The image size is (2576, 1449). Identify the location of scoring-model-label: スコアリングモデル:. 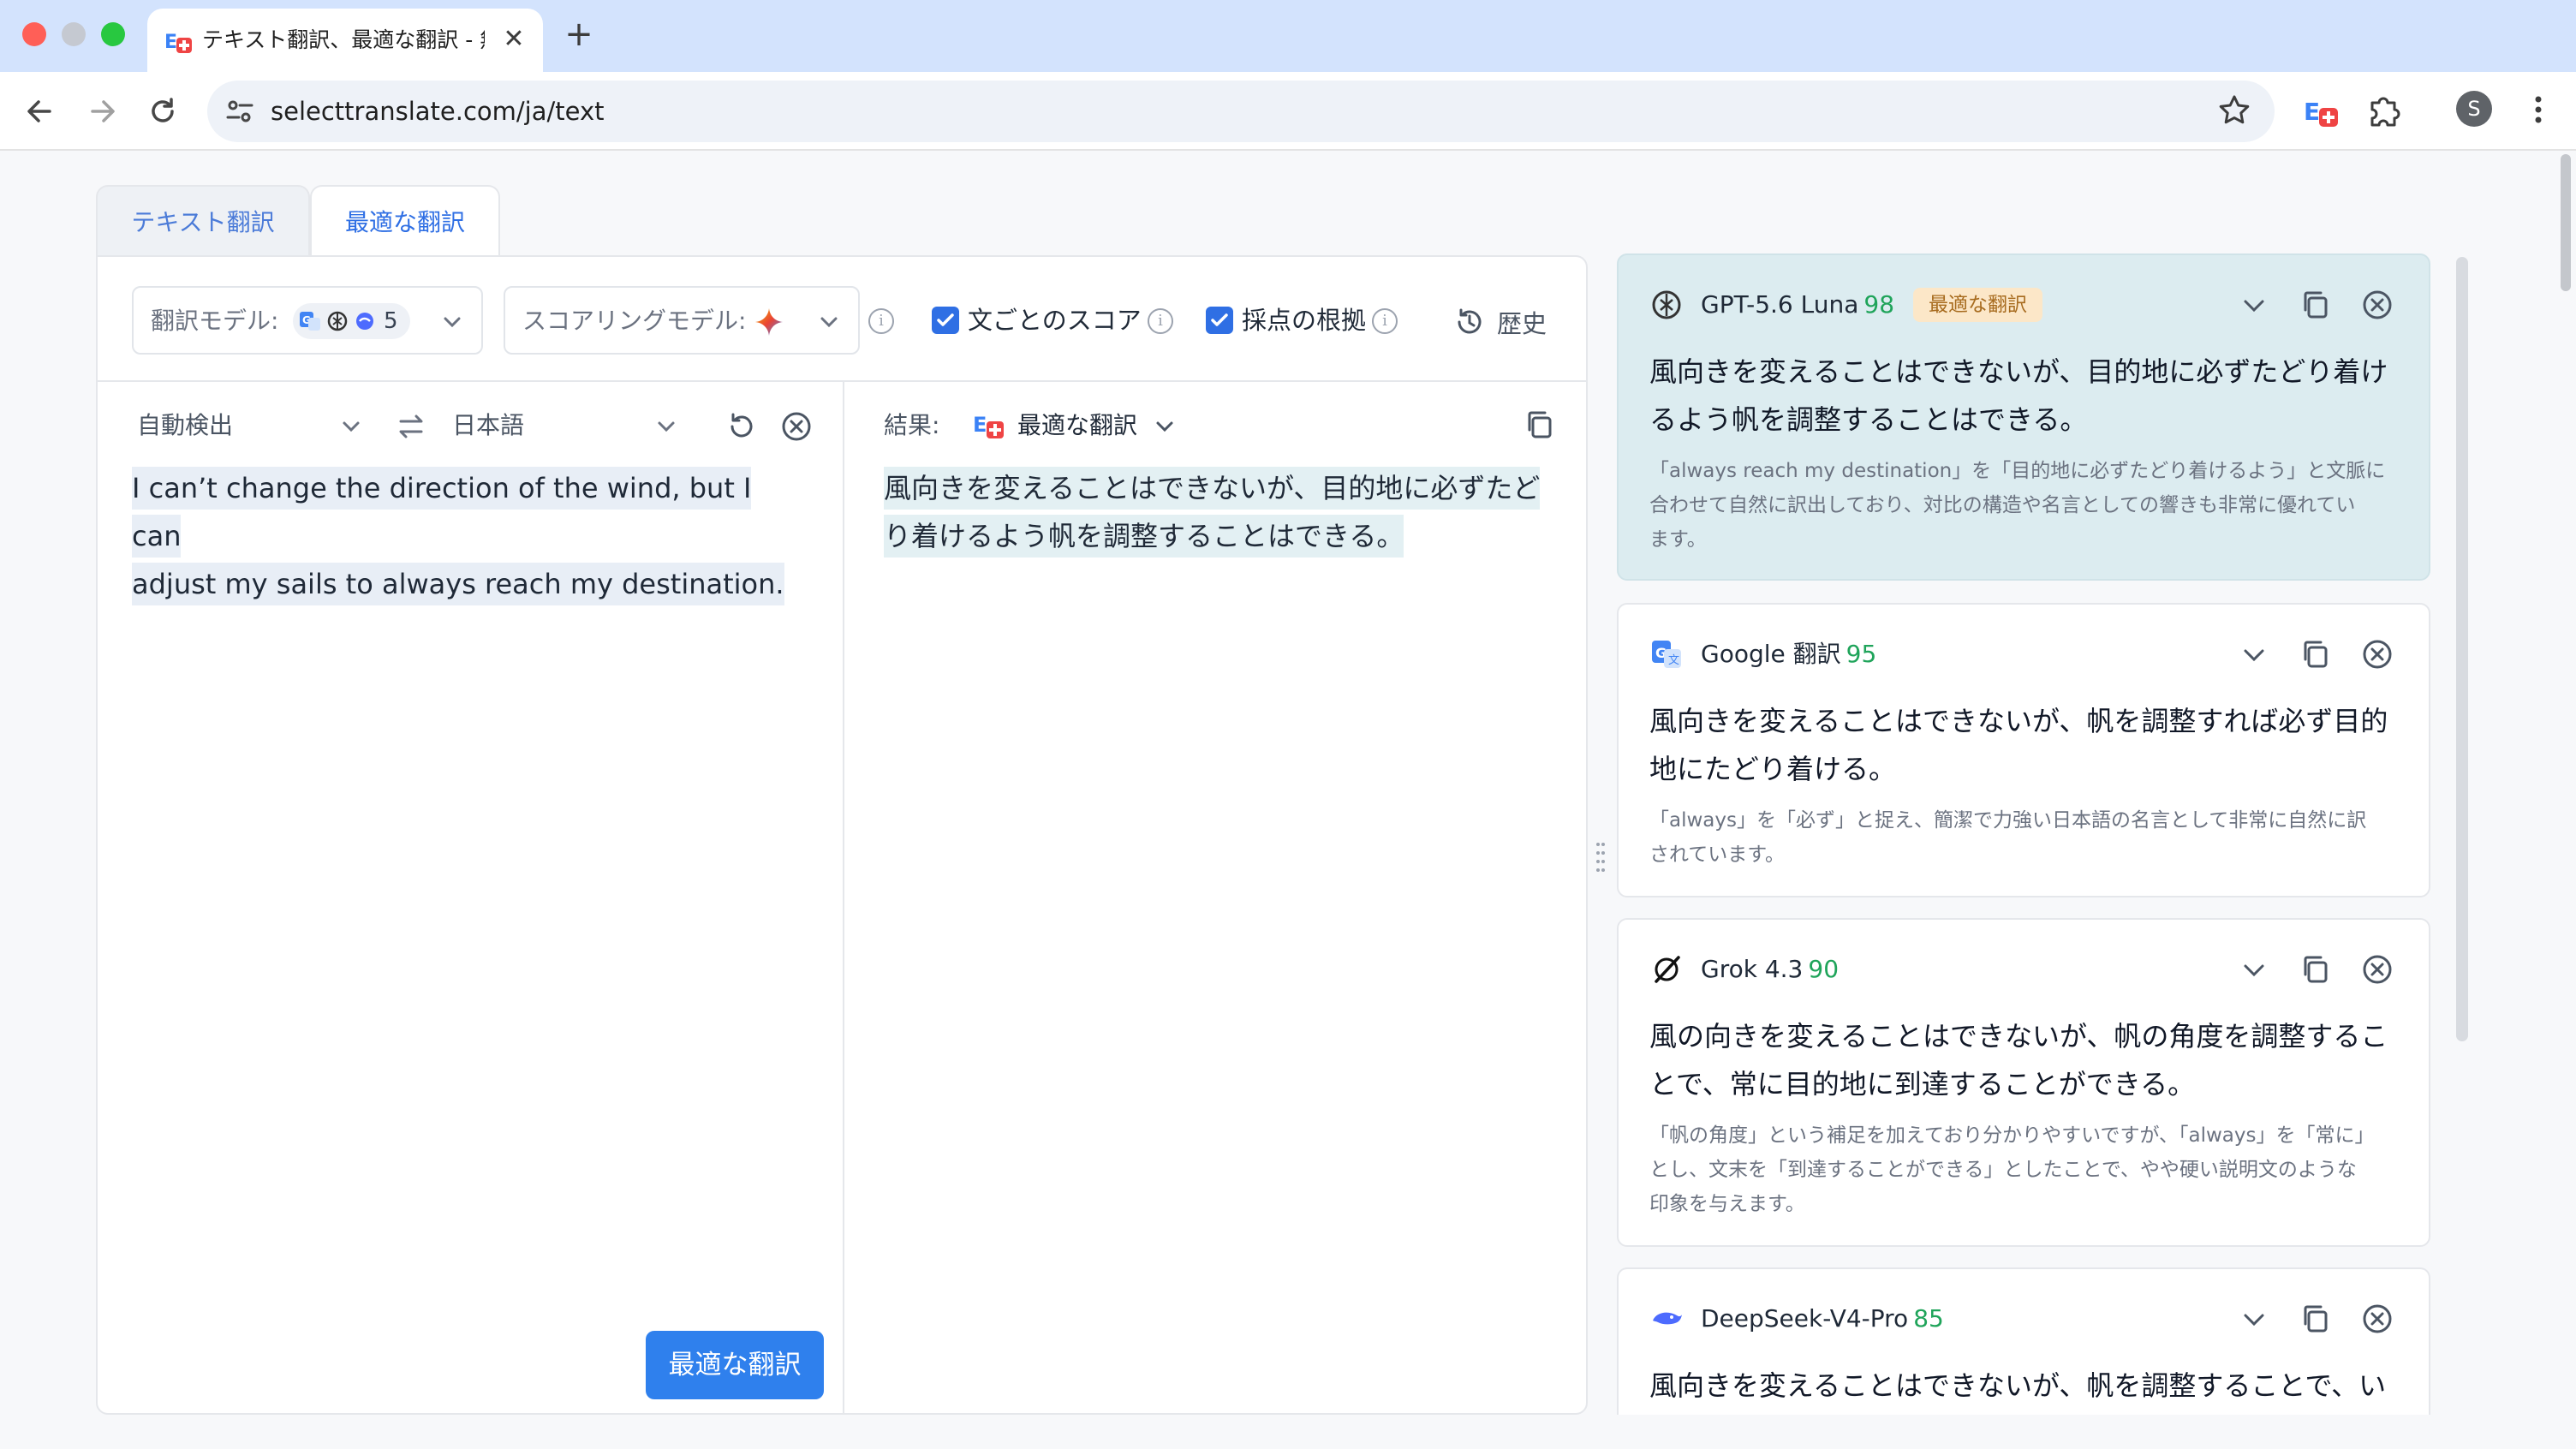
(635, 321).